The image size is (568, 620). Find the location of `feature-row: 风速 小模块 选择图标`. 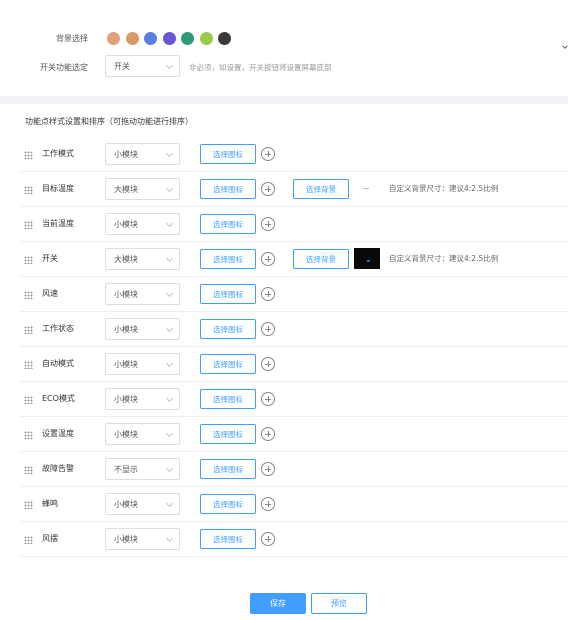

feature-row: 风速 小模块 选择图标 is located at coordinates (294, 294).